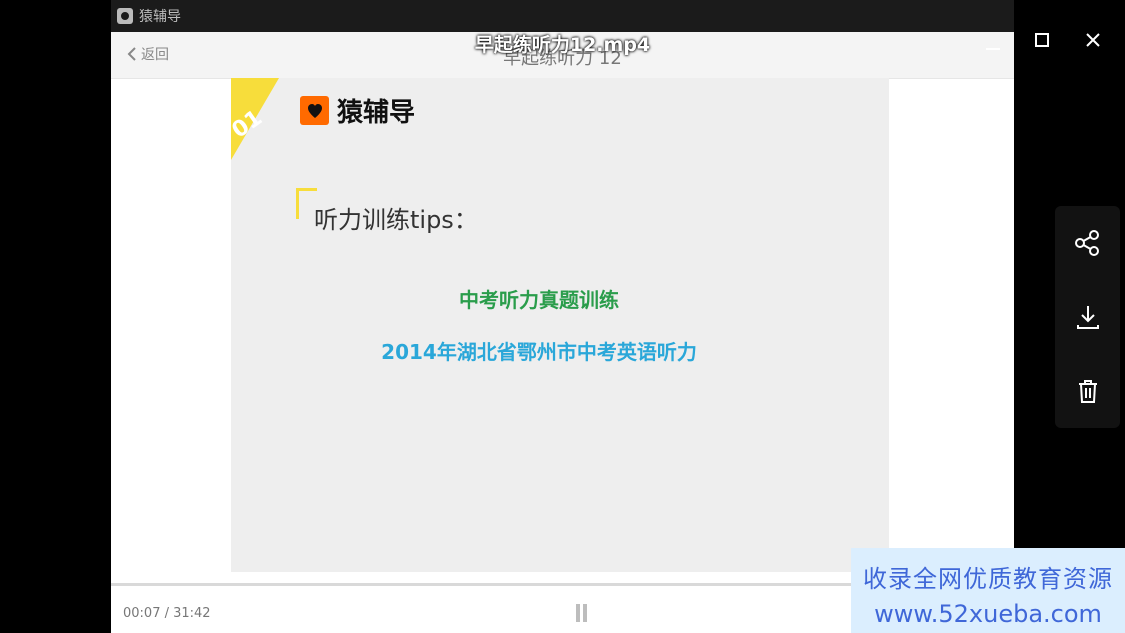 This screenshot has width=1125, height=633. I want to click on download-icon, so click(1087, 317).